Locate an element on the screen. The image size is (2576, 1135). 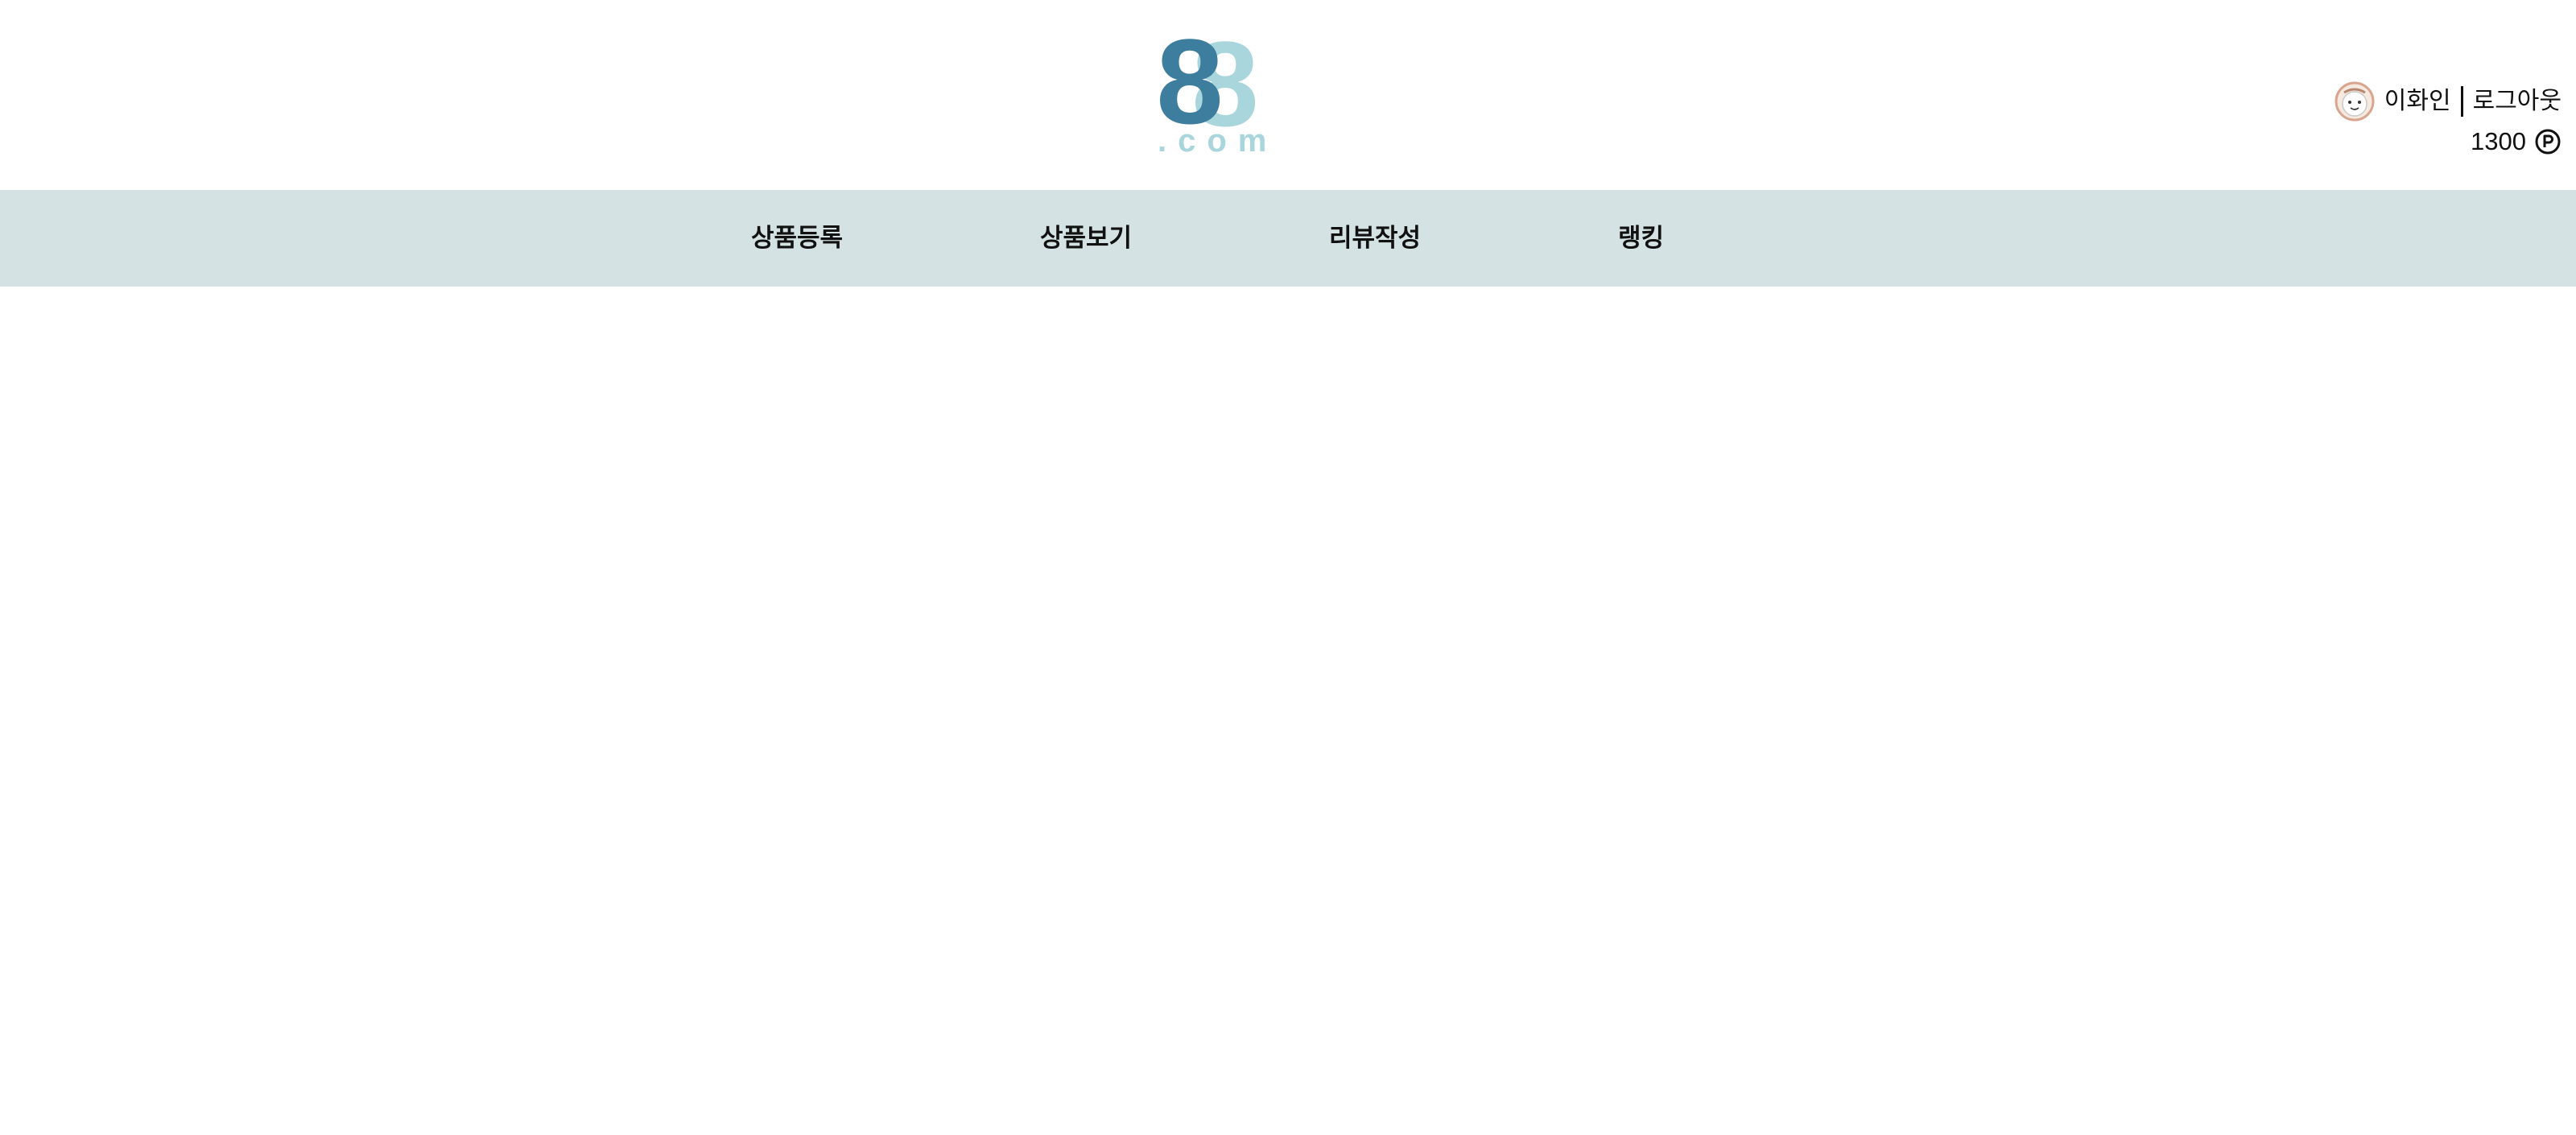
nav-item-product-view: 상품보기 is located at coordinates (1086, 238).